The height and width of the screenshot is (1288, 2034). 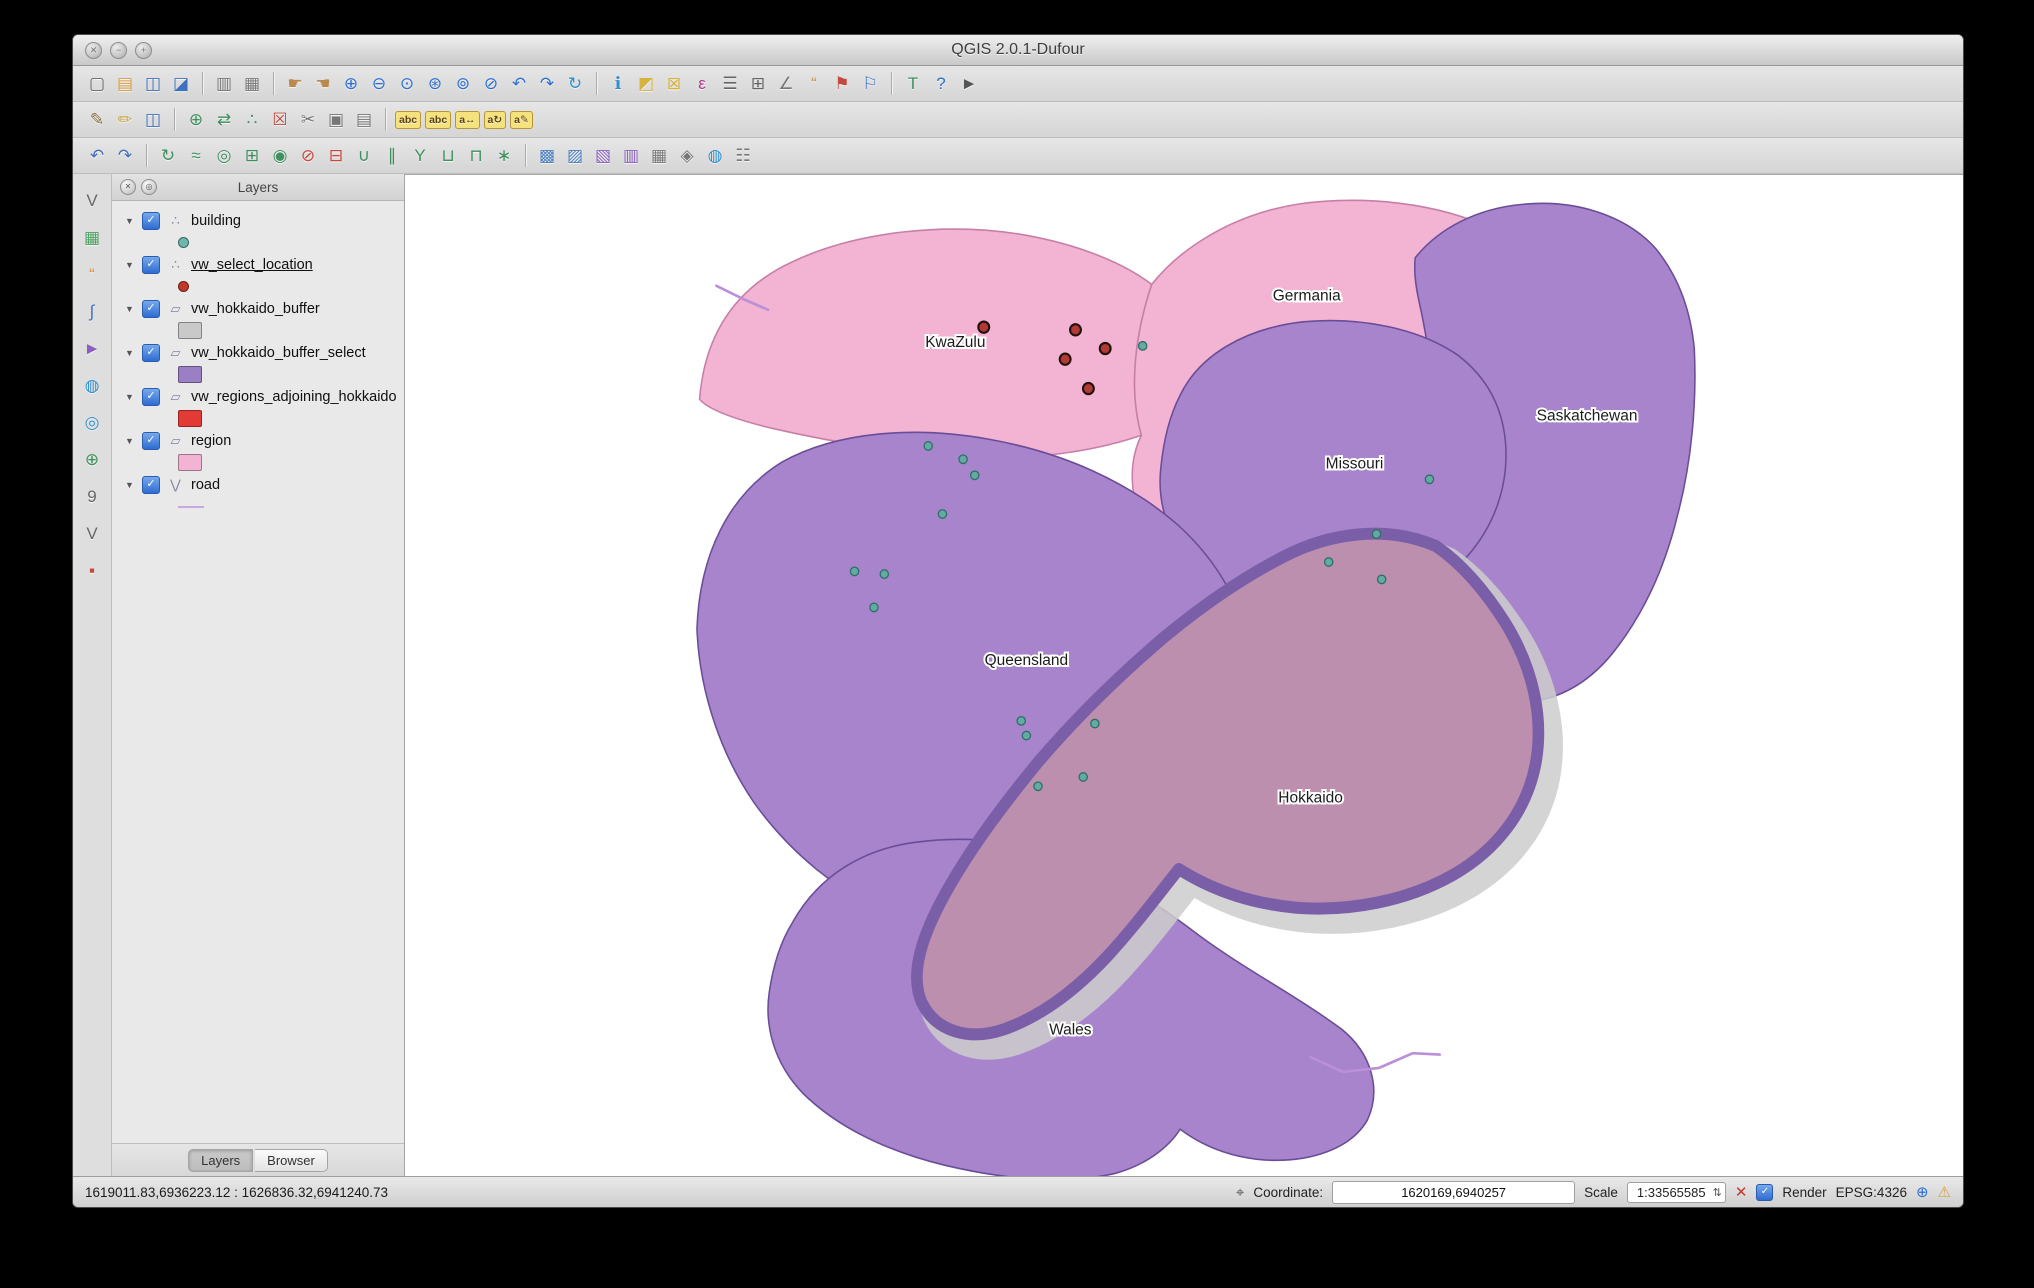 What do you see at coordinates (603, 156) in the screenshot?
I see `spatial-index-icon: ▧` at bounding box center [603, 156].